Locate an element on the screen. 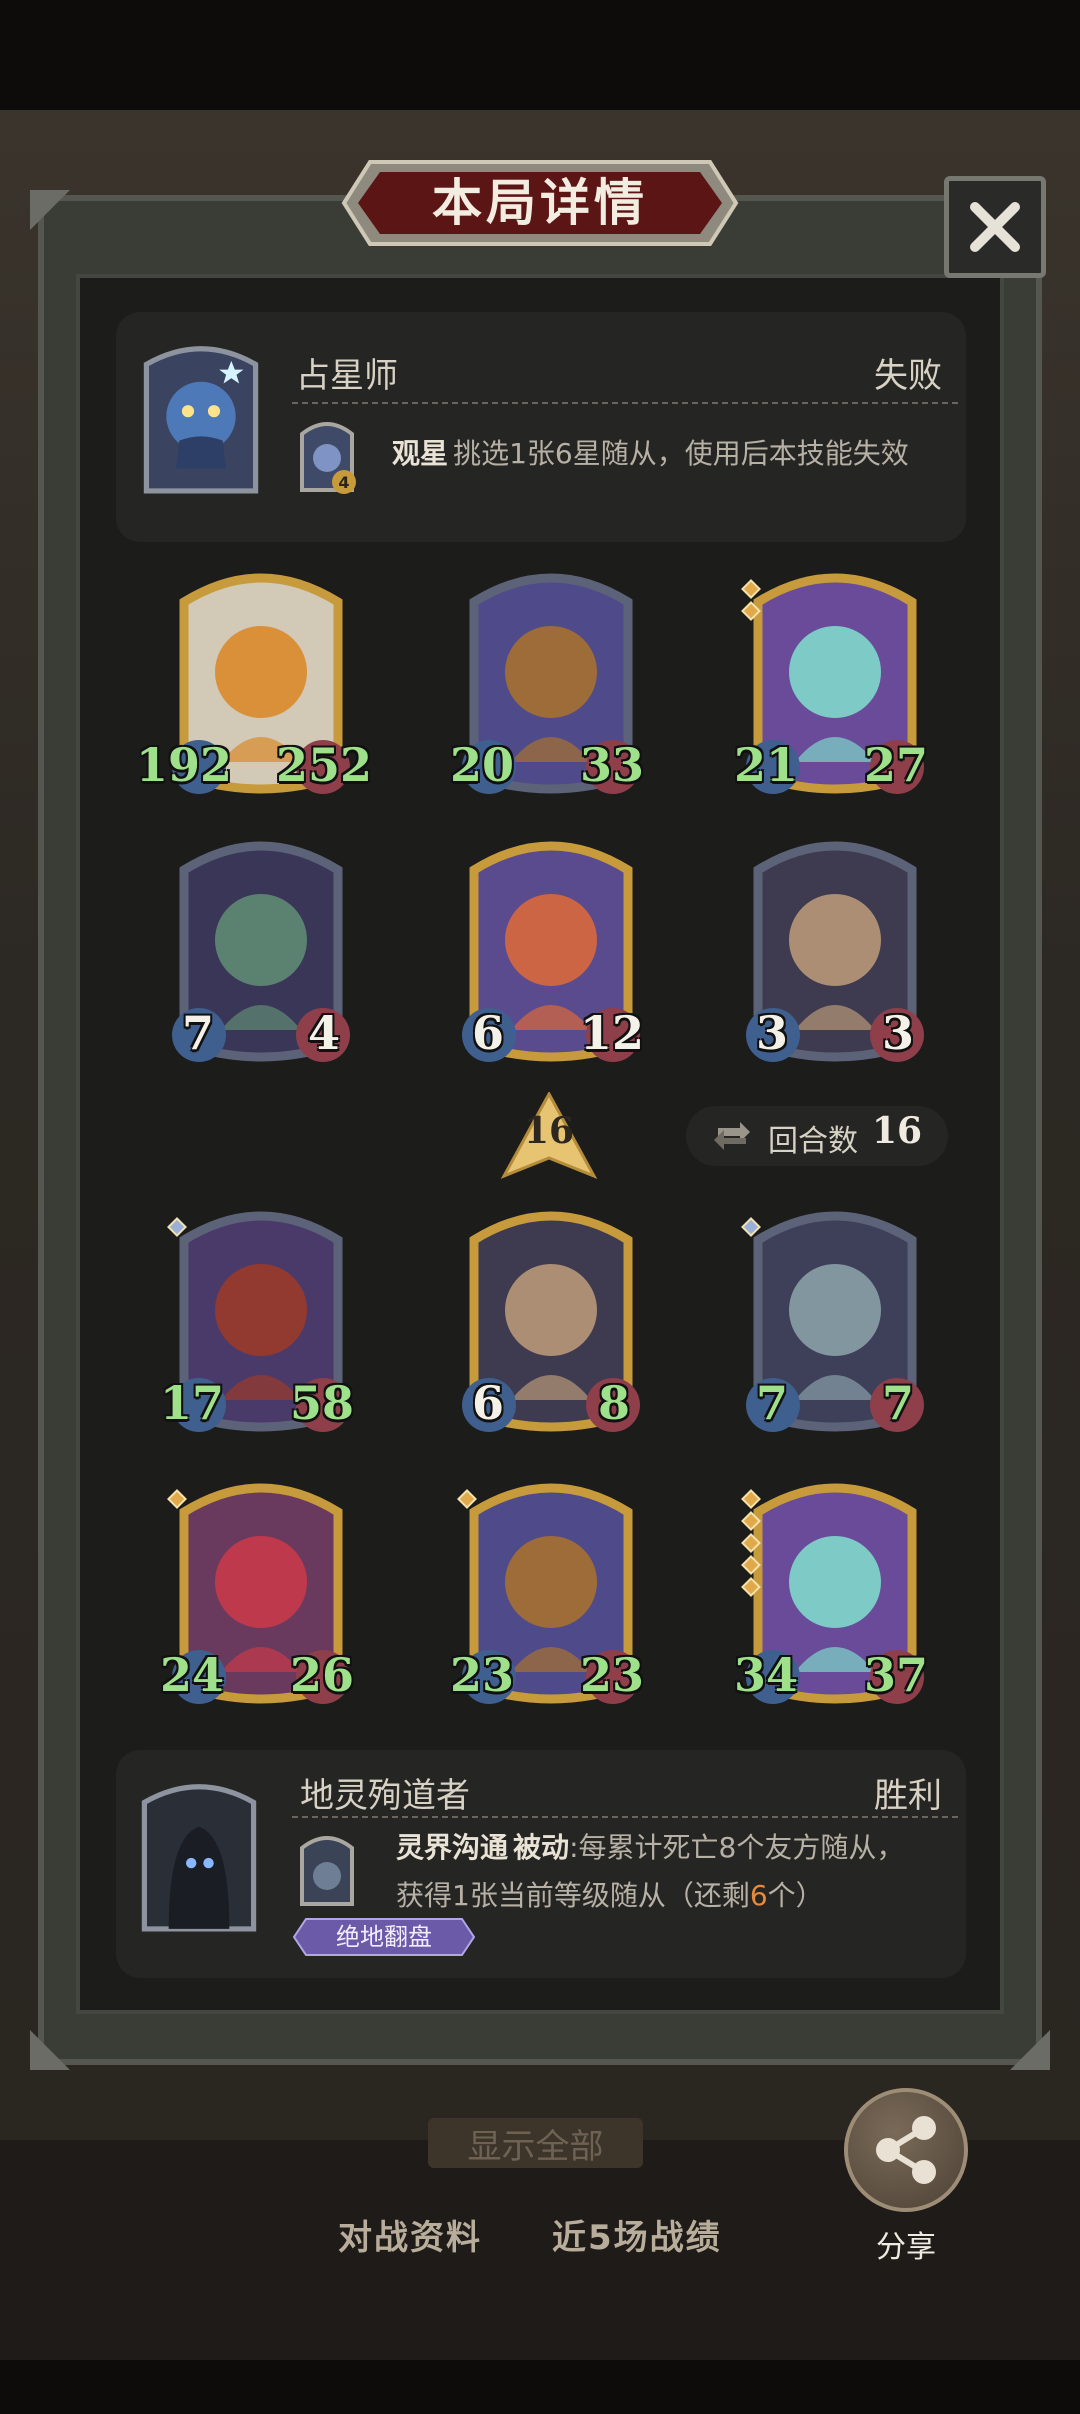 The width and height of the screenshot is (1080, 2414). close-button is located at coordinates (995, 227).